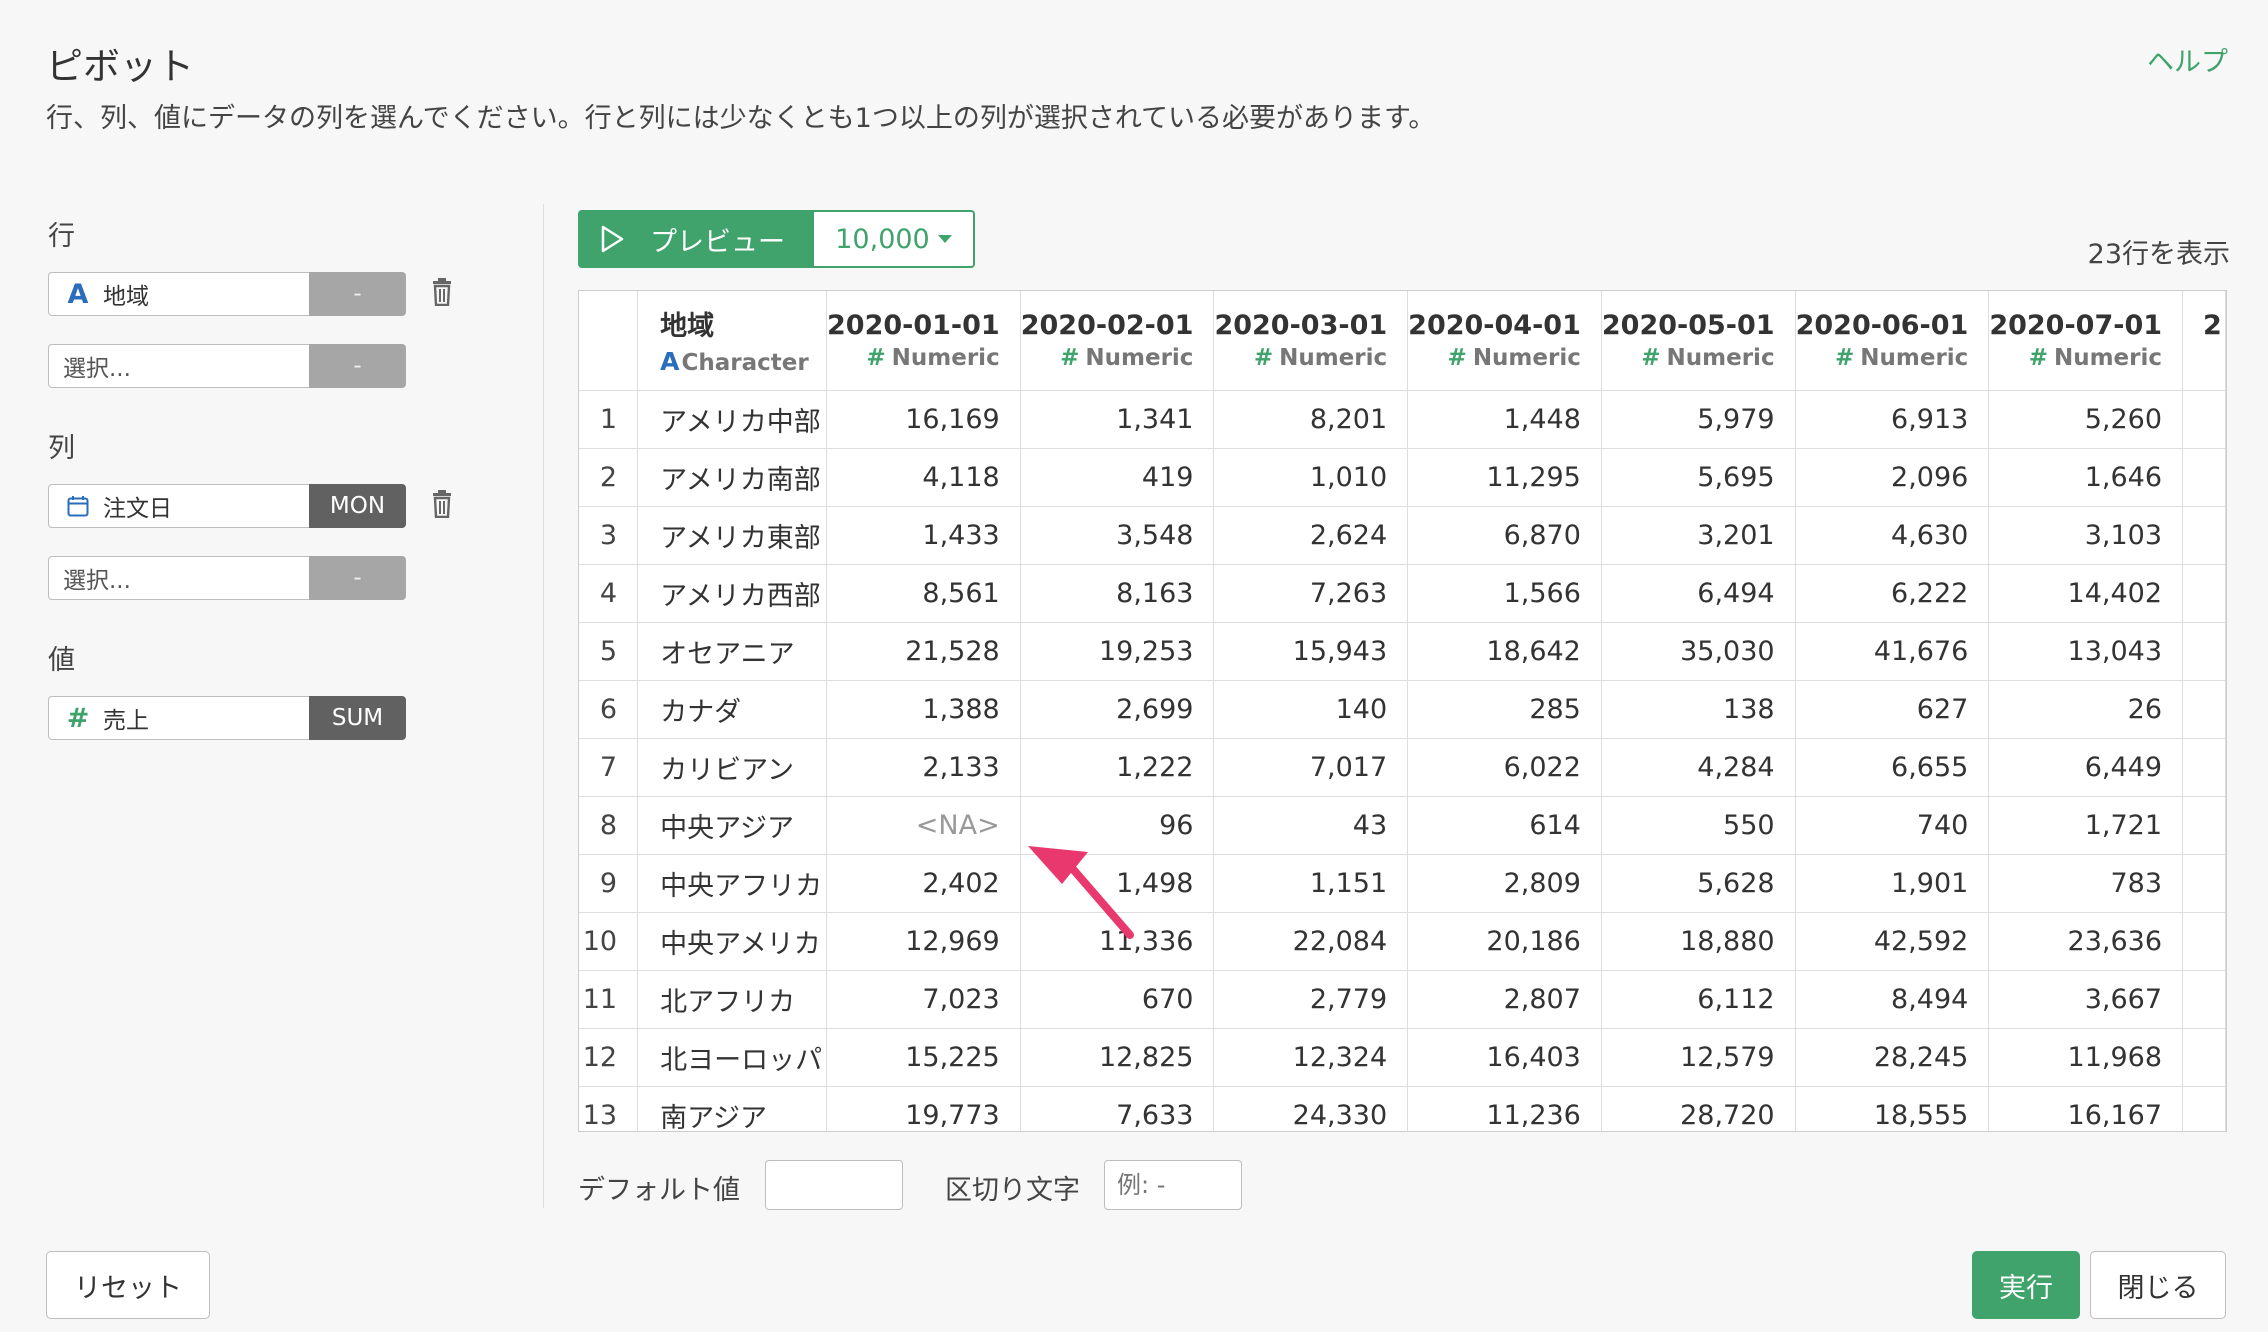 The width and height of the screenshot is (2268, 1332). I want to click on region-cell: 北アフリカ, so click(732, 999).